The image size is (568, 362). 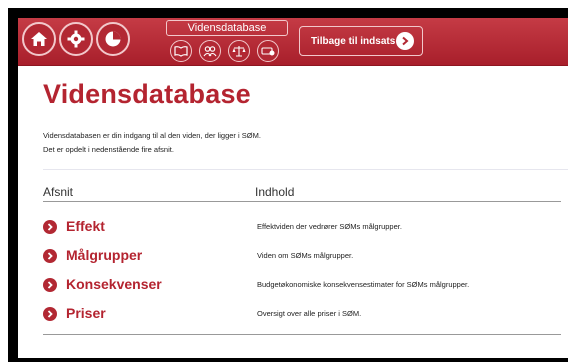 I want to click on scales-icon, so click(x=239, y=51).